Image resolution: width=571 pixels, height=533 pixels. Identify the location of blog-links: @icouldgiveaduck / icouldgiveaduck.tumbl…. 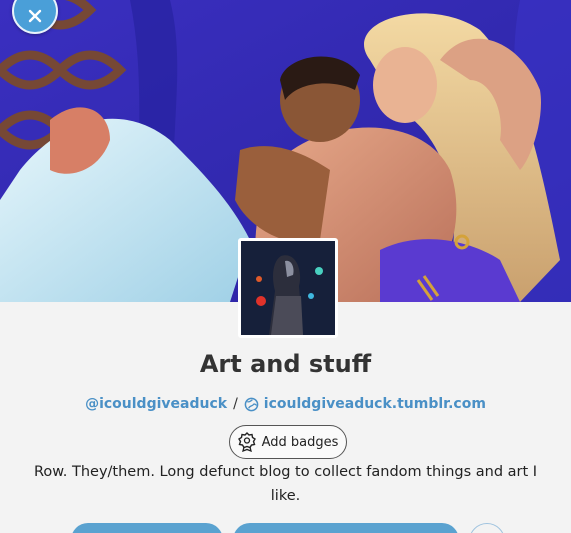
(285, 404).